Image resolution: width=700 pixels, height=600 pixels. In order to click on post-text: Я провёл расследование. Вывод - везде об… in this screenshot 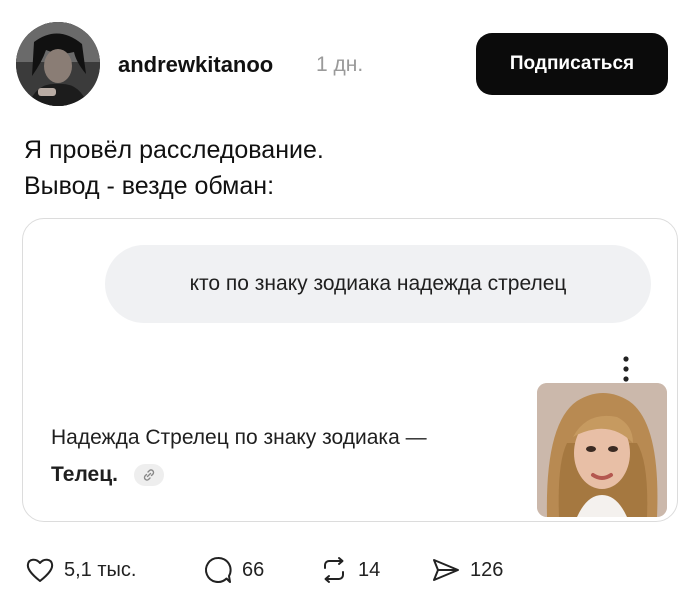, I will do `click(174, 168)`.